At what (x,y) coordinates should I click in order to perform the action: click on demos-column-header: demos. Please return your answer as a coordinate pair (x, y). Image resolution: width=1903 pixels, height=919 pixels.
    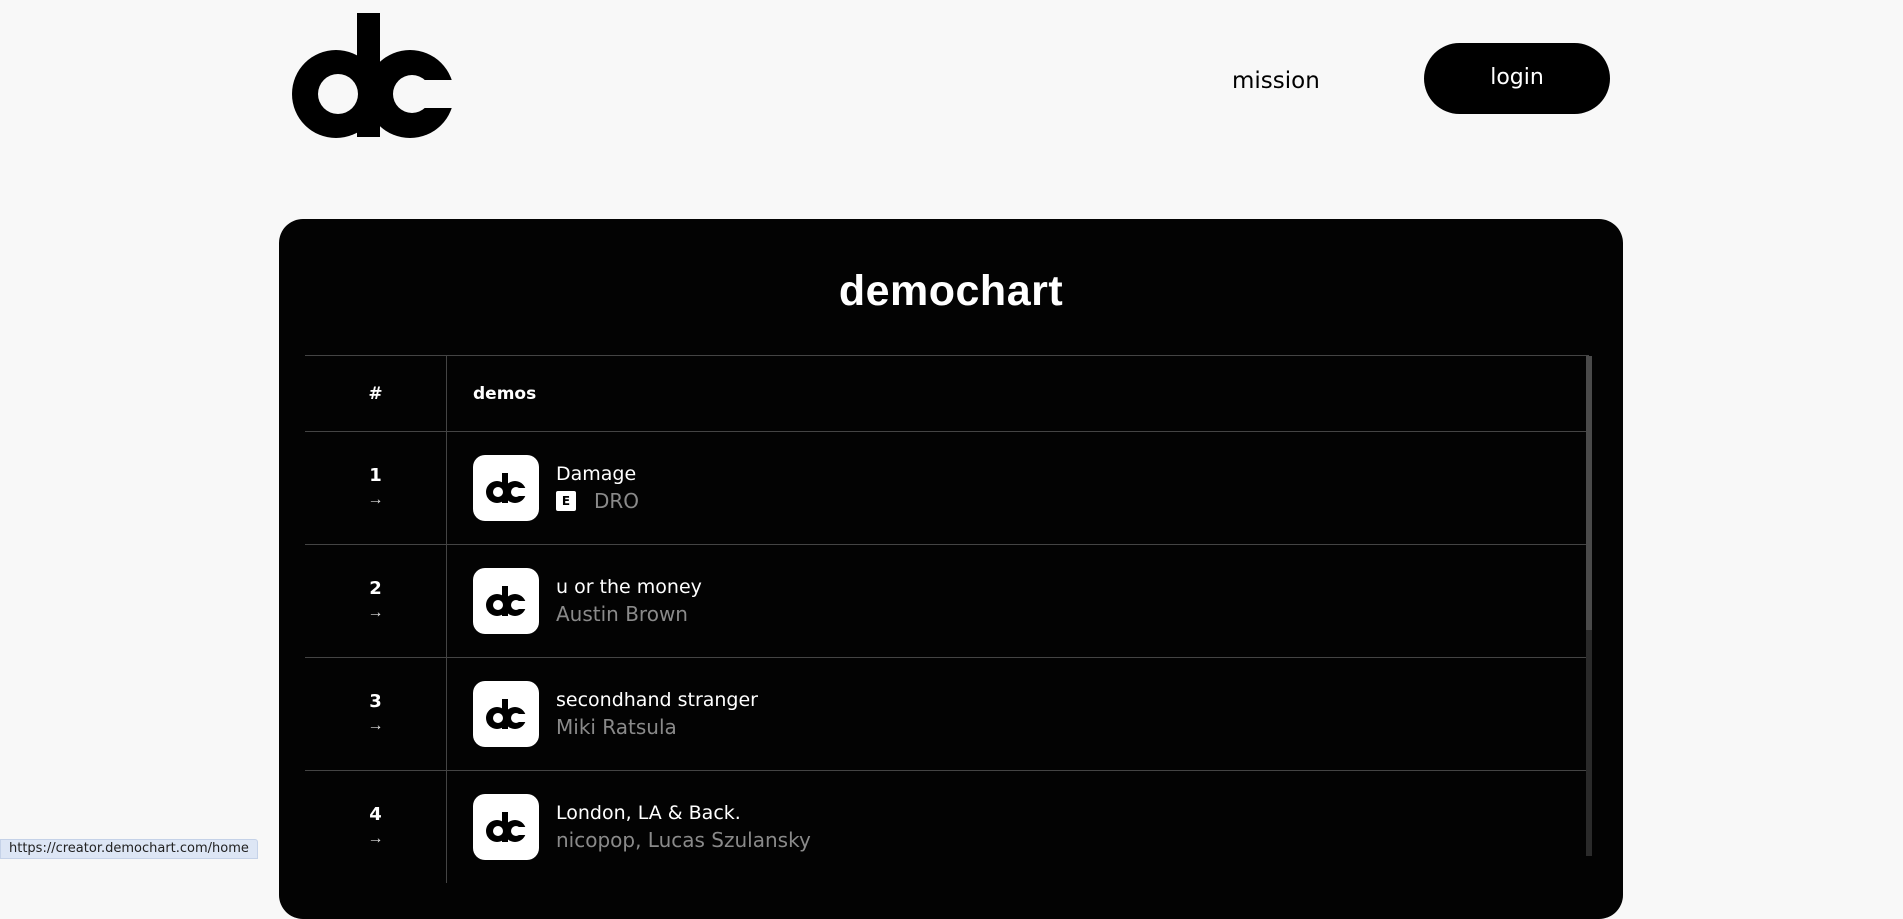
    Looking at the image, I should click on (1018, 393).